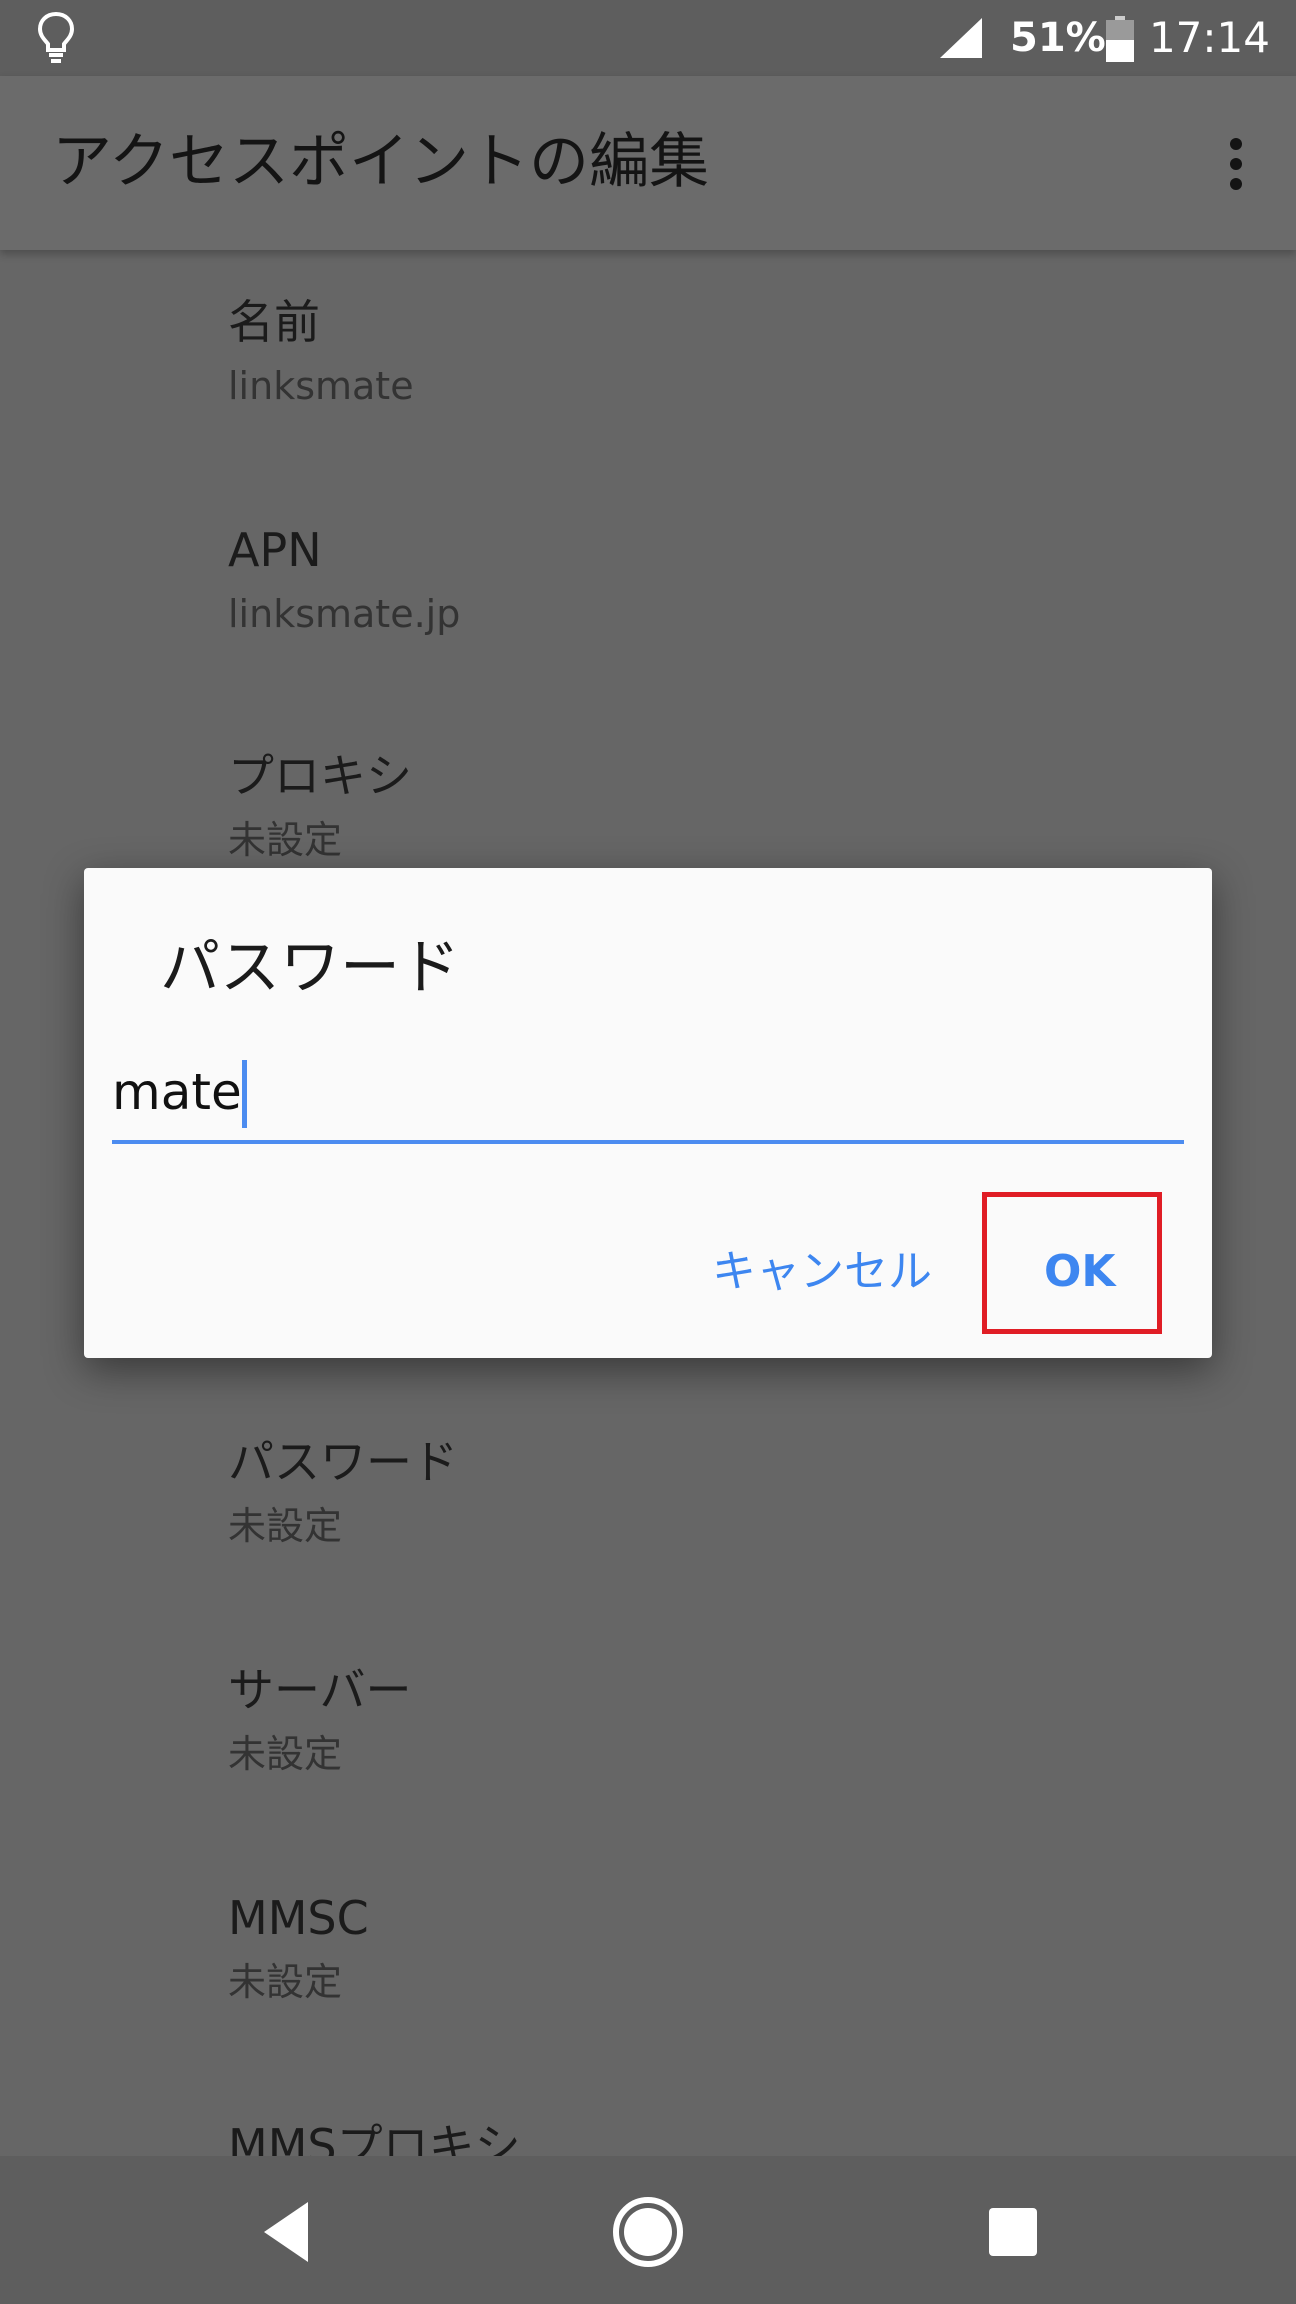 The height and width of the screenshot is (2304, 1296). I want to click on setting-value: linksmate.jp, so click(344, 614).